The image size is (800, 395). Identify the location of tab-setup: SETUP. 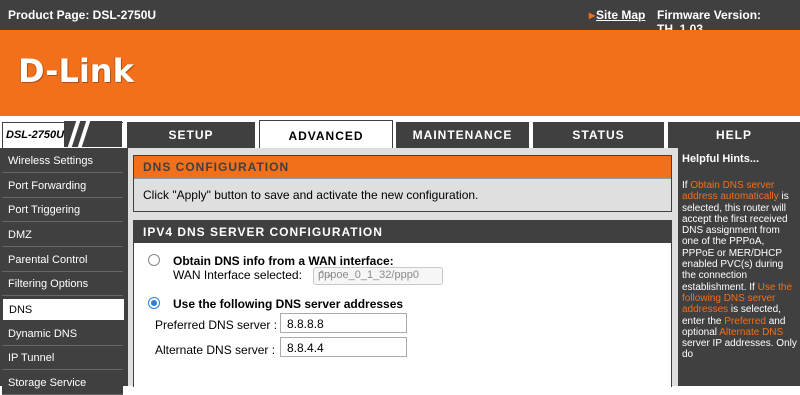
(191, 135).